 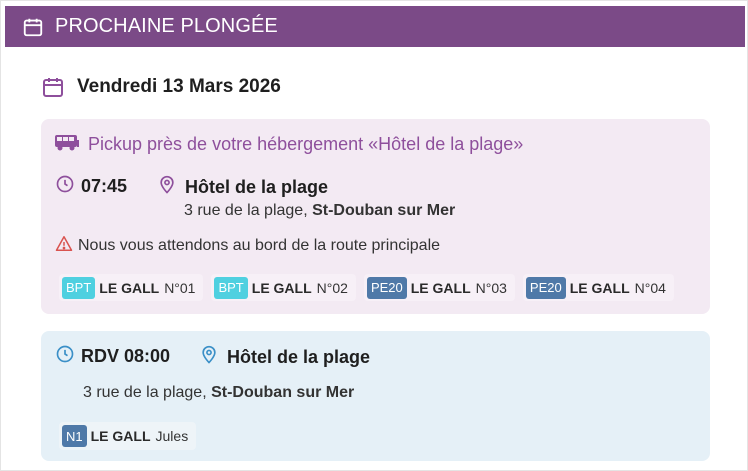 I want to click on diver-first-name: Jules, so click(x=172, y=436).